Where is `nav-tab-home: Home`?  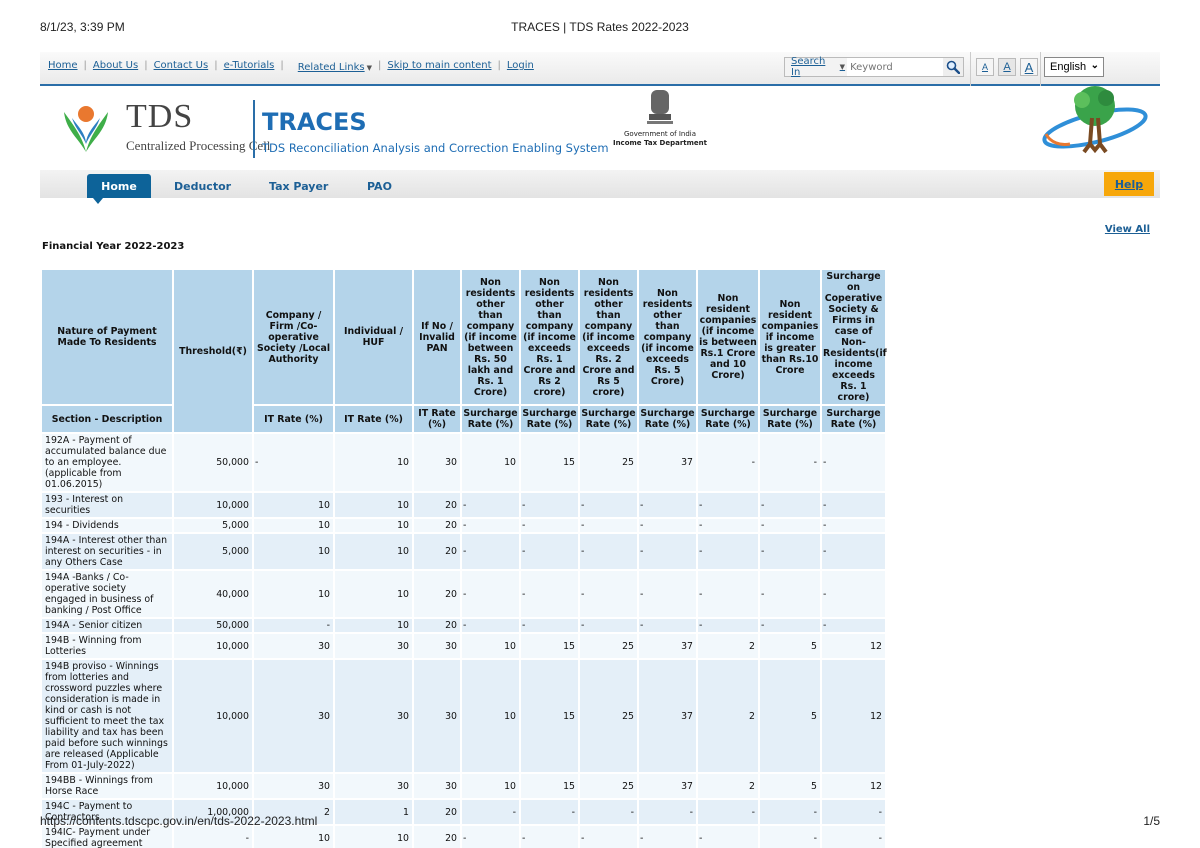 nav-tab-home: Home is located at coordinates (119, 189).